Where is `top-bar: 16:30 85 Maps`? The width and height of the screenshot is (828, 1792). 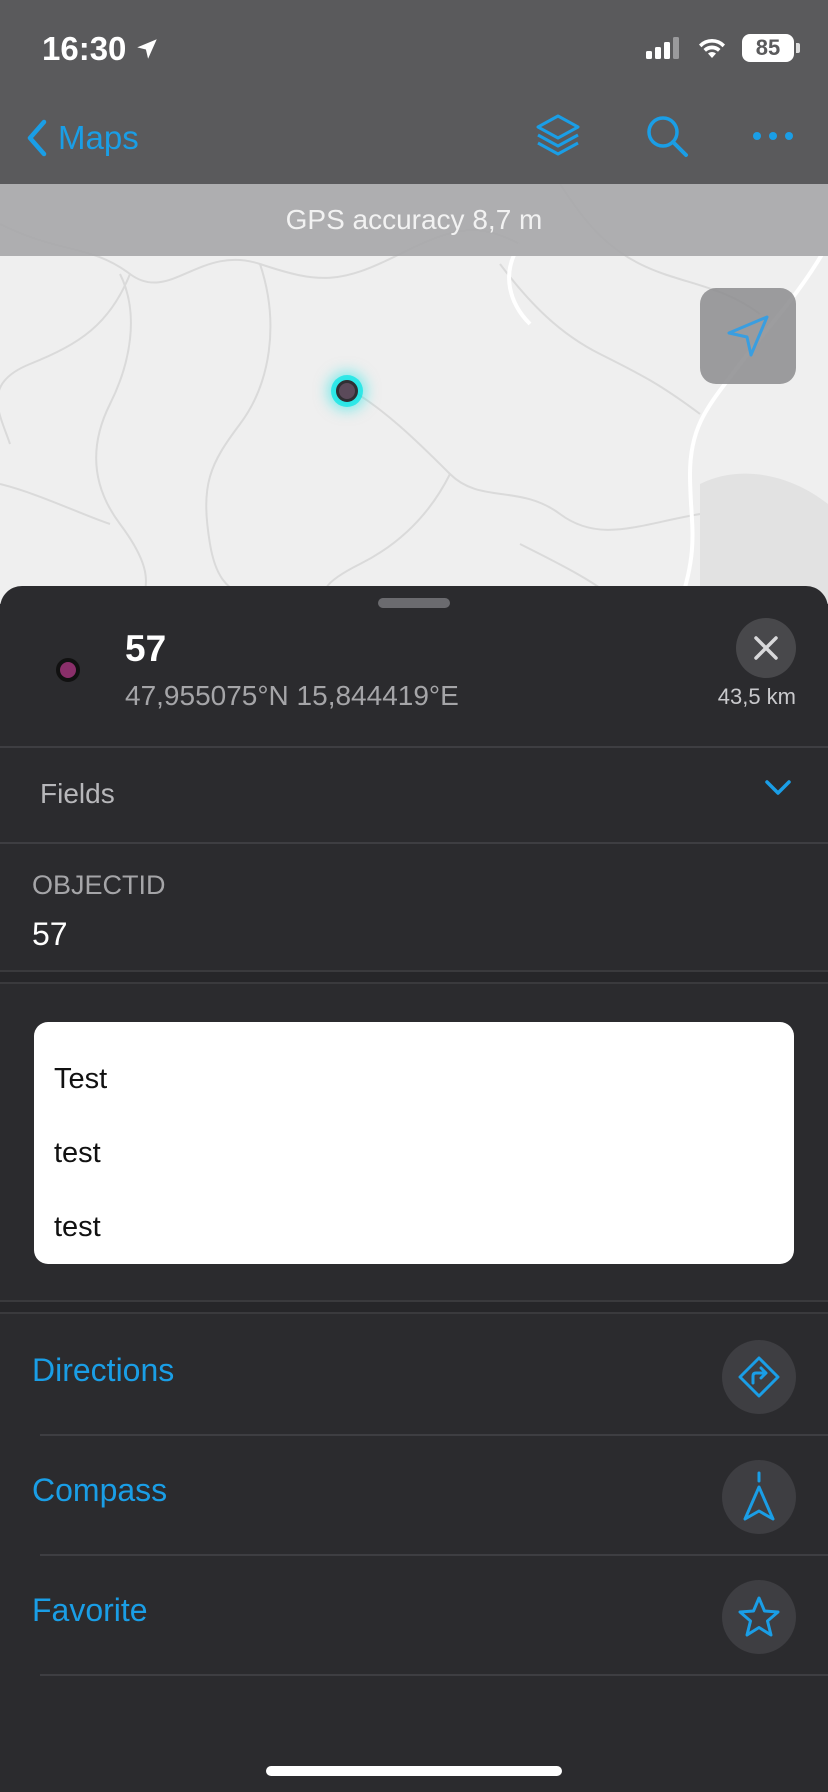
top-bar: 16:30 85 Maps is located at coordinates (414, 92).